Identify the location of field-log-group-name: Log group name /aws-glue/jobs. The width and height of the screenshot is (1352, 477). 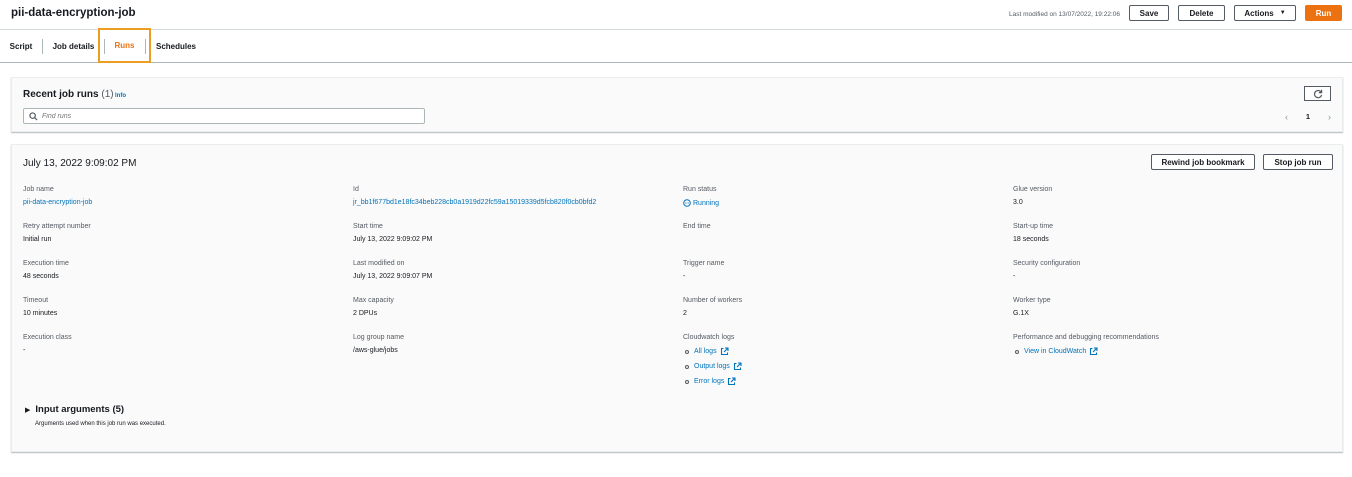
(378, 344).